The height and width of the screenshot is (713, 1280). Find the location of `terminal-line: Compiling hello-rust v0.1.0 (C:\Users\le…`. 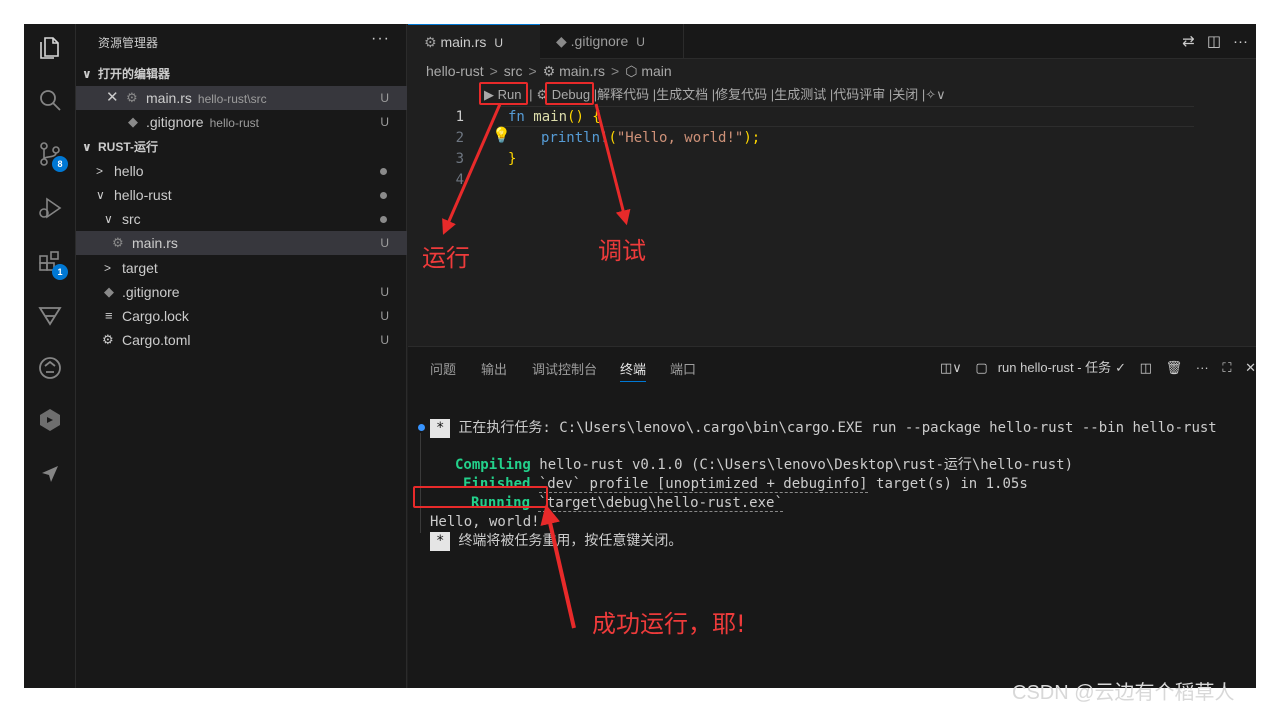

terminal-line: Compiling hello-rust v0.1.0 (C:\Users\le… is located at coordinates (764, 465).